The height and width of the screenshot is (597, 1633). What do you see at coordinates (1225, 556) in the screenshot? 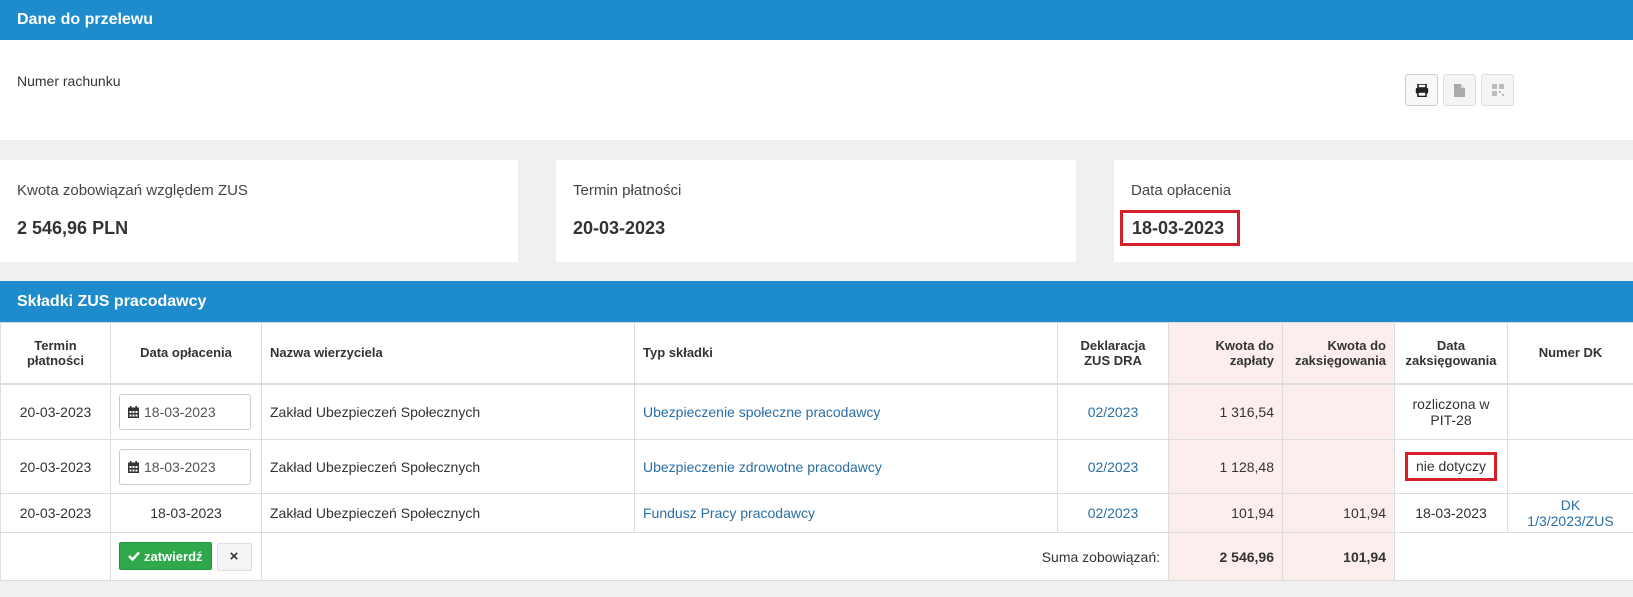
I see `sum-amount-due: 2 546,96` at bounding box center [1225, 556].